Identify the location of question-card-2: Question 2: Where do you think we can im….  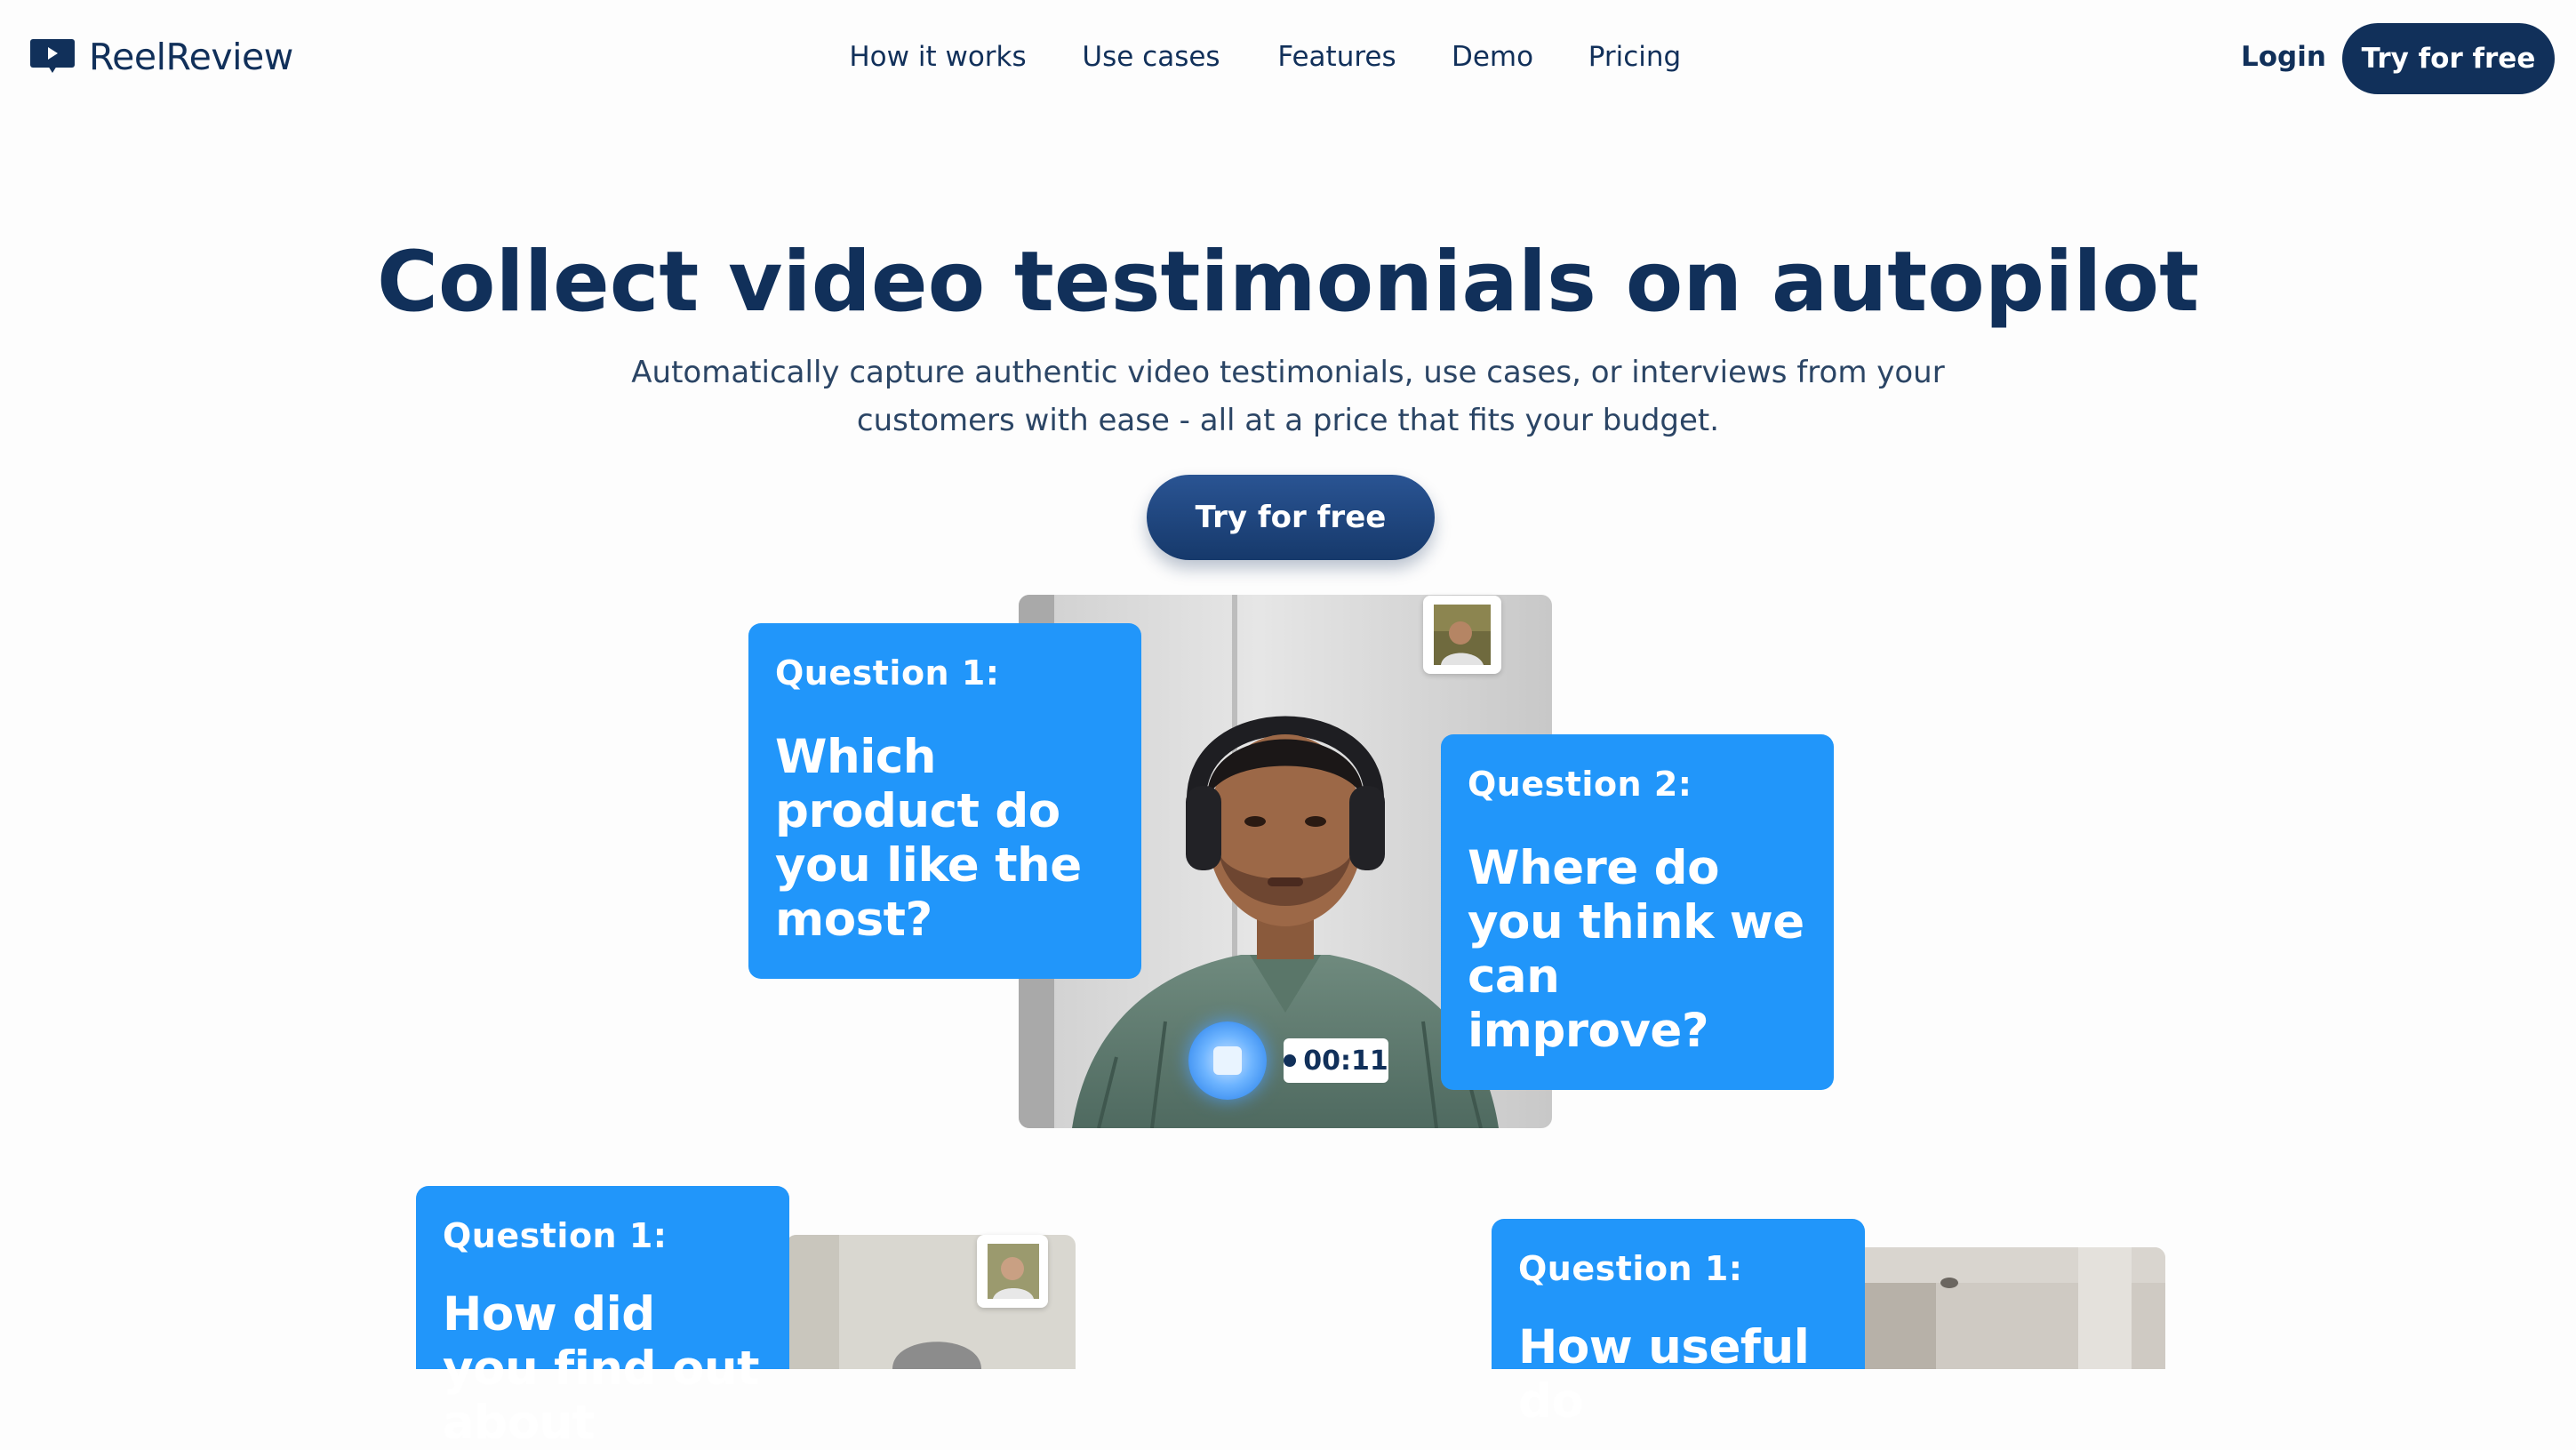
(1637, 912).